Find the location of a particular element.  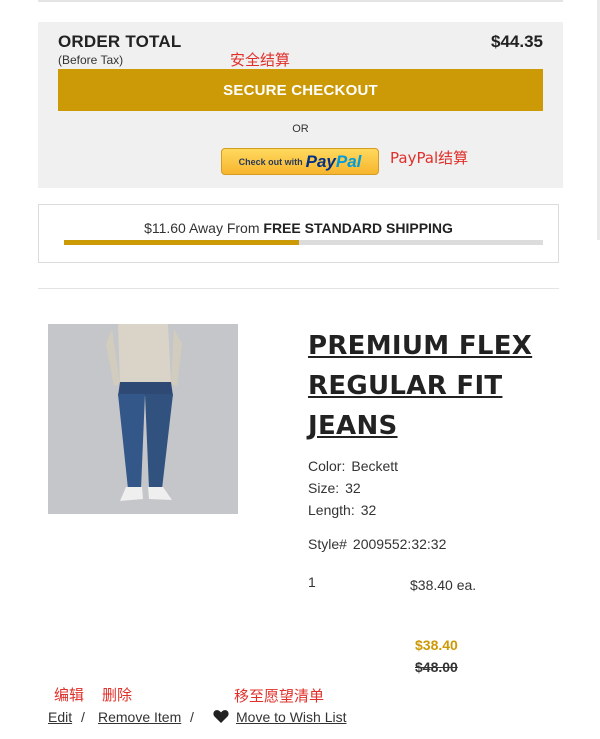

annotation-edit: 编辑 is located at coordinates (69, 695).